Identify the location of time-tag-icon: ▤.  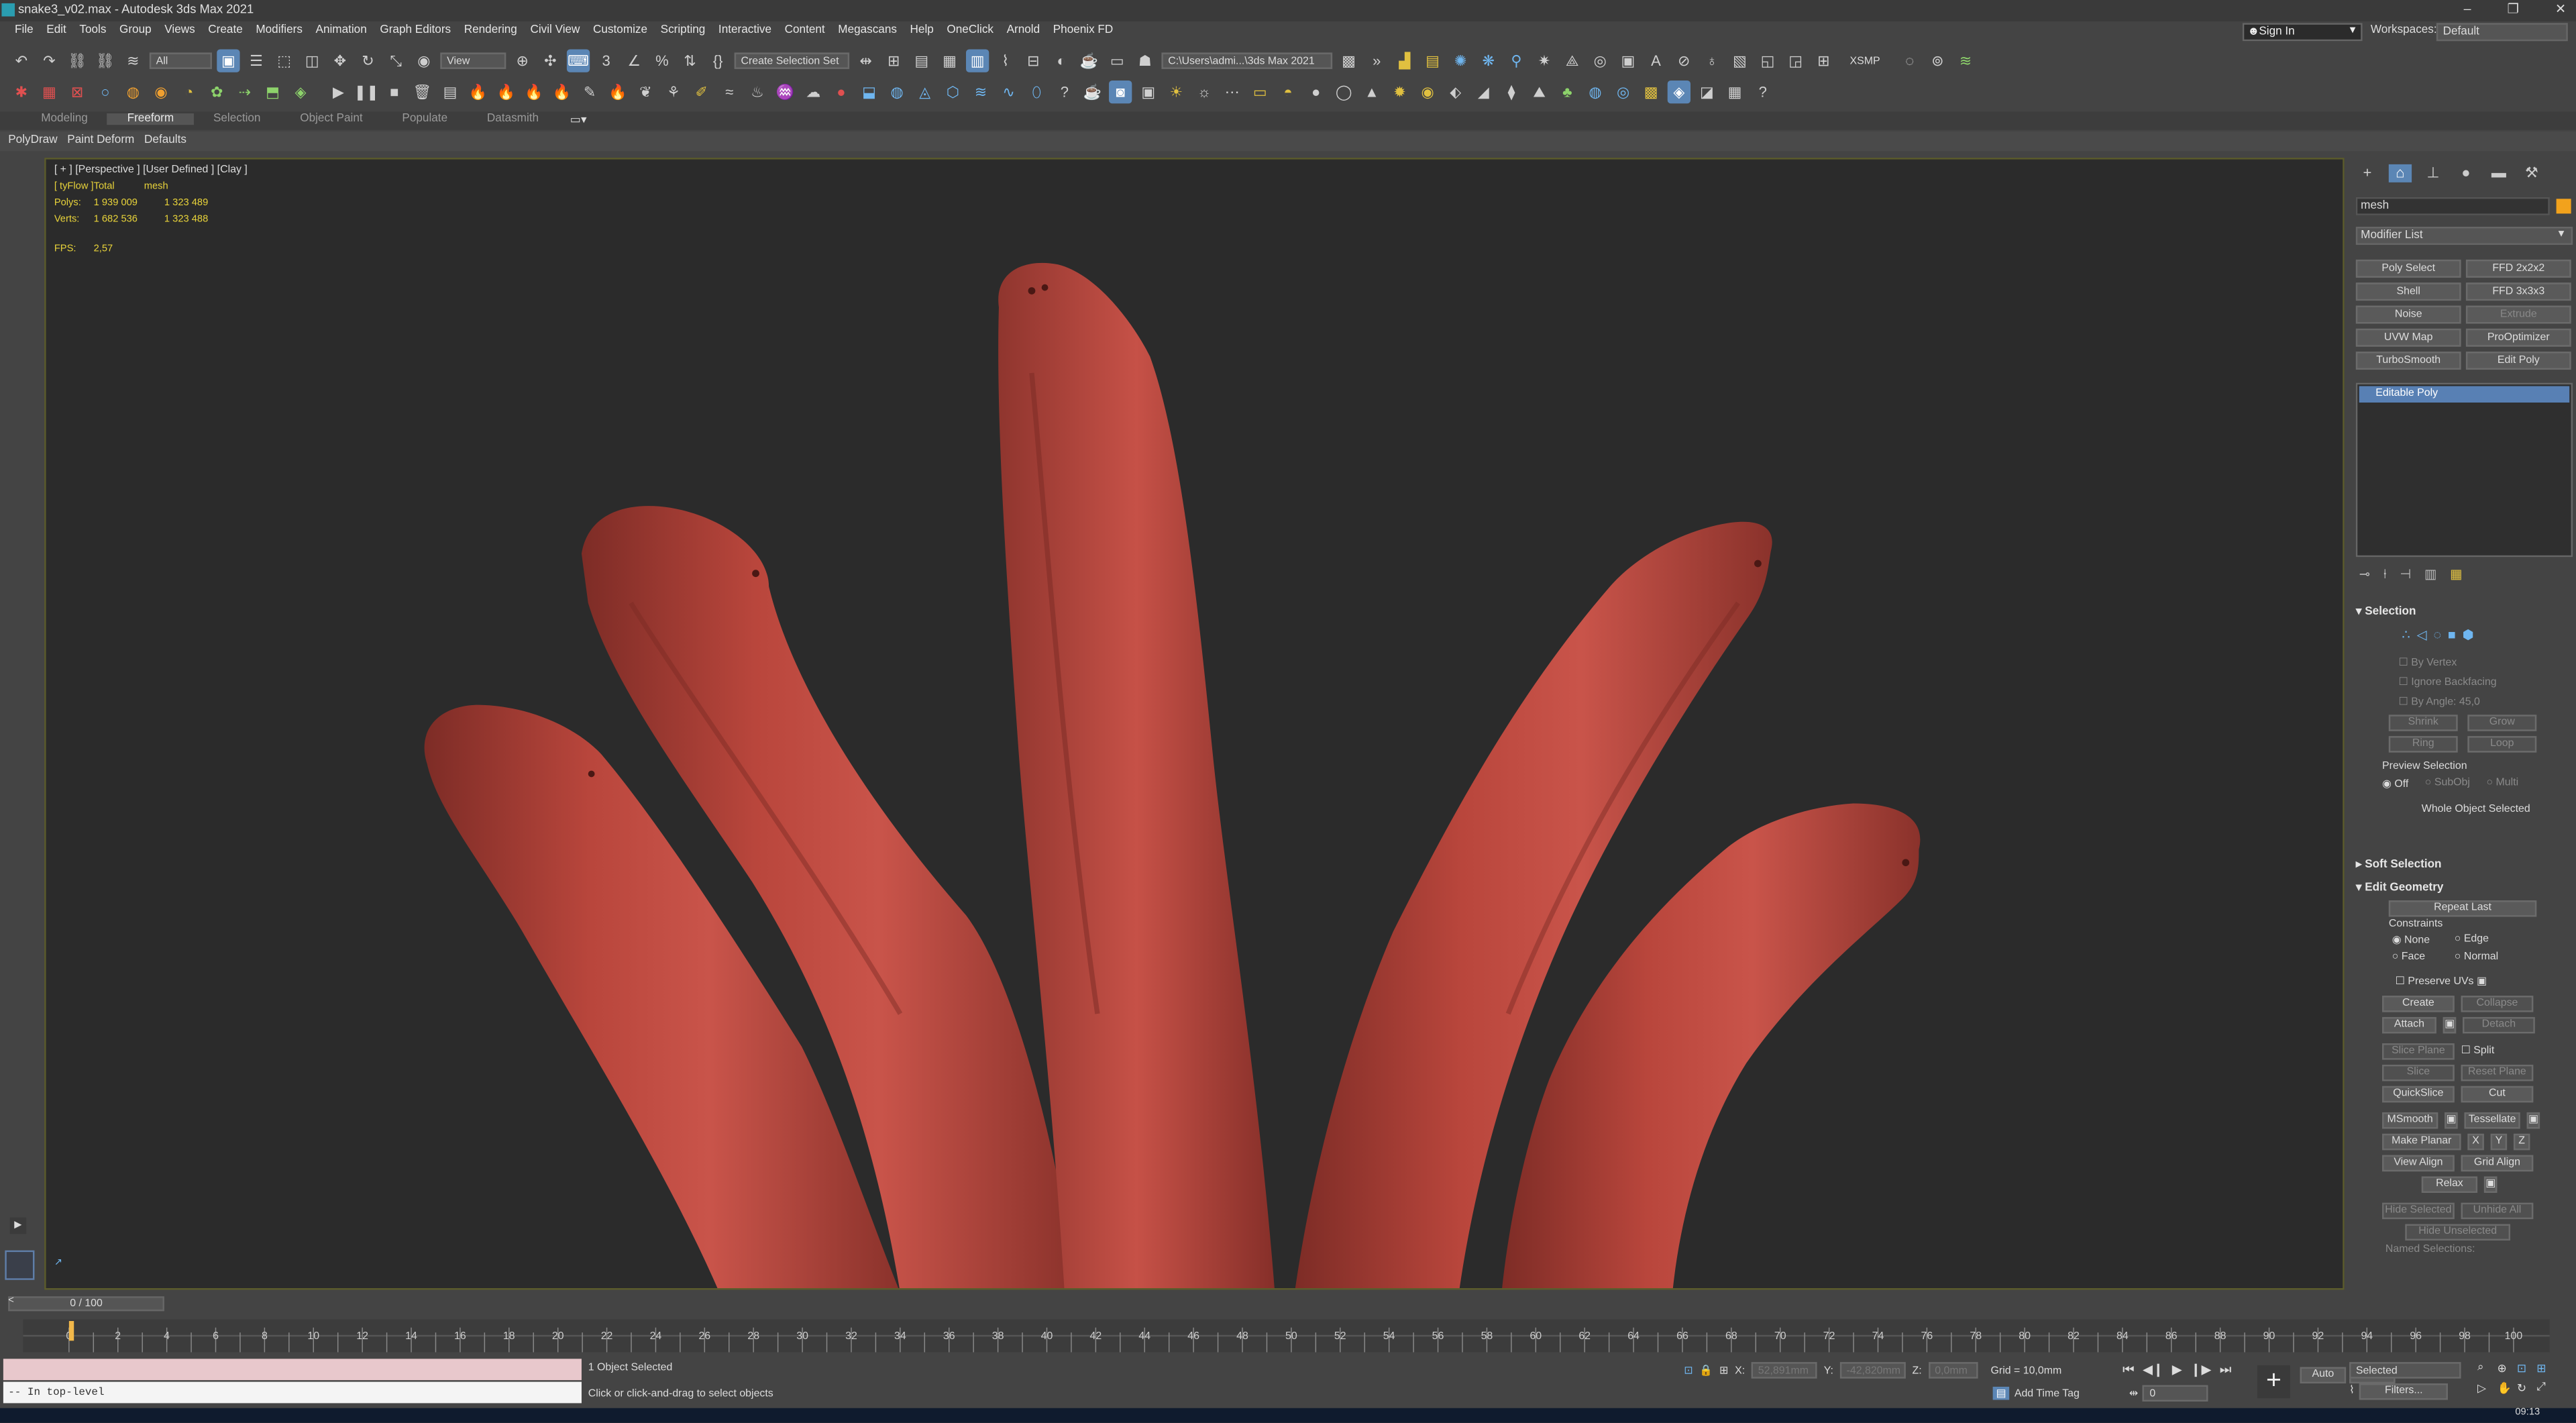
(2001, 1393).